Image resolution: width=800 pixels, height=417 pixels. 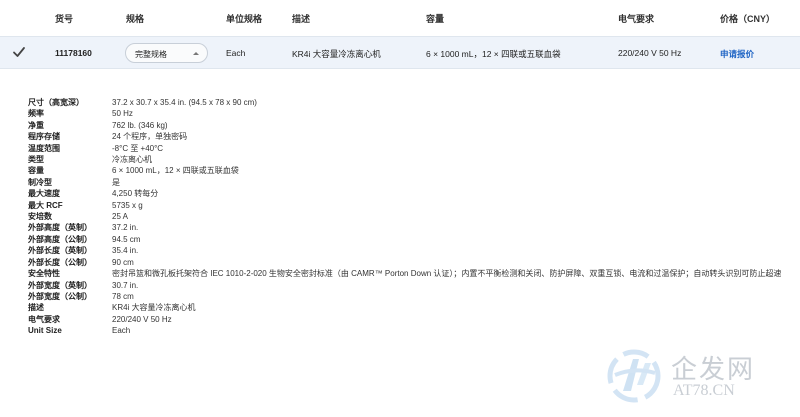 What do you see at coordinates (408, 239) in the screenshot?
I see `spec-row: 外部高度（公制） 94.5 cm` at bounding box center [408, 239].